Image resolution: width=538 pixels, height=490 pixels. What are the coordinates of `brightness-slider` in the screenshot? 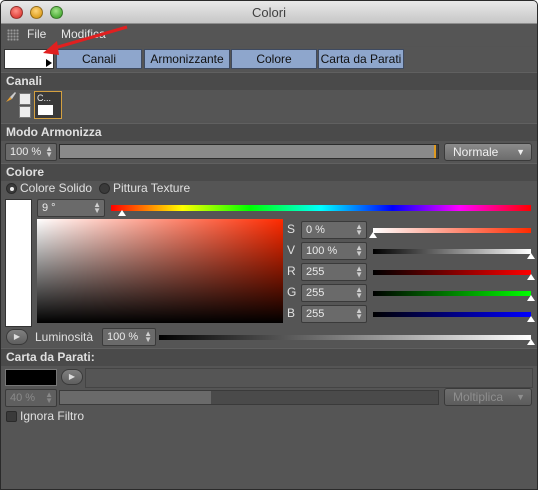 It's located at (347, 340).